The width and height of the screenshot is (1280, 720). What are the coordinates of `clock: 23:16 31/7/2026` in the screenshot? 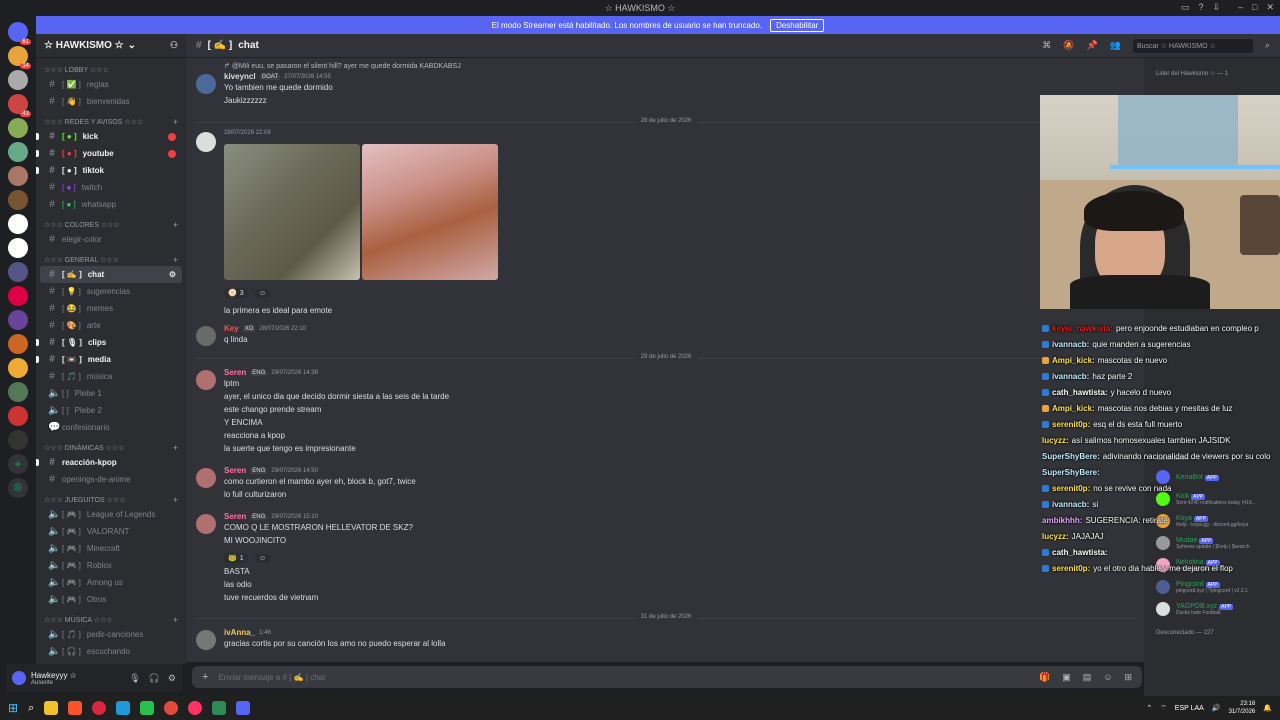 It's located at (1242, 708).